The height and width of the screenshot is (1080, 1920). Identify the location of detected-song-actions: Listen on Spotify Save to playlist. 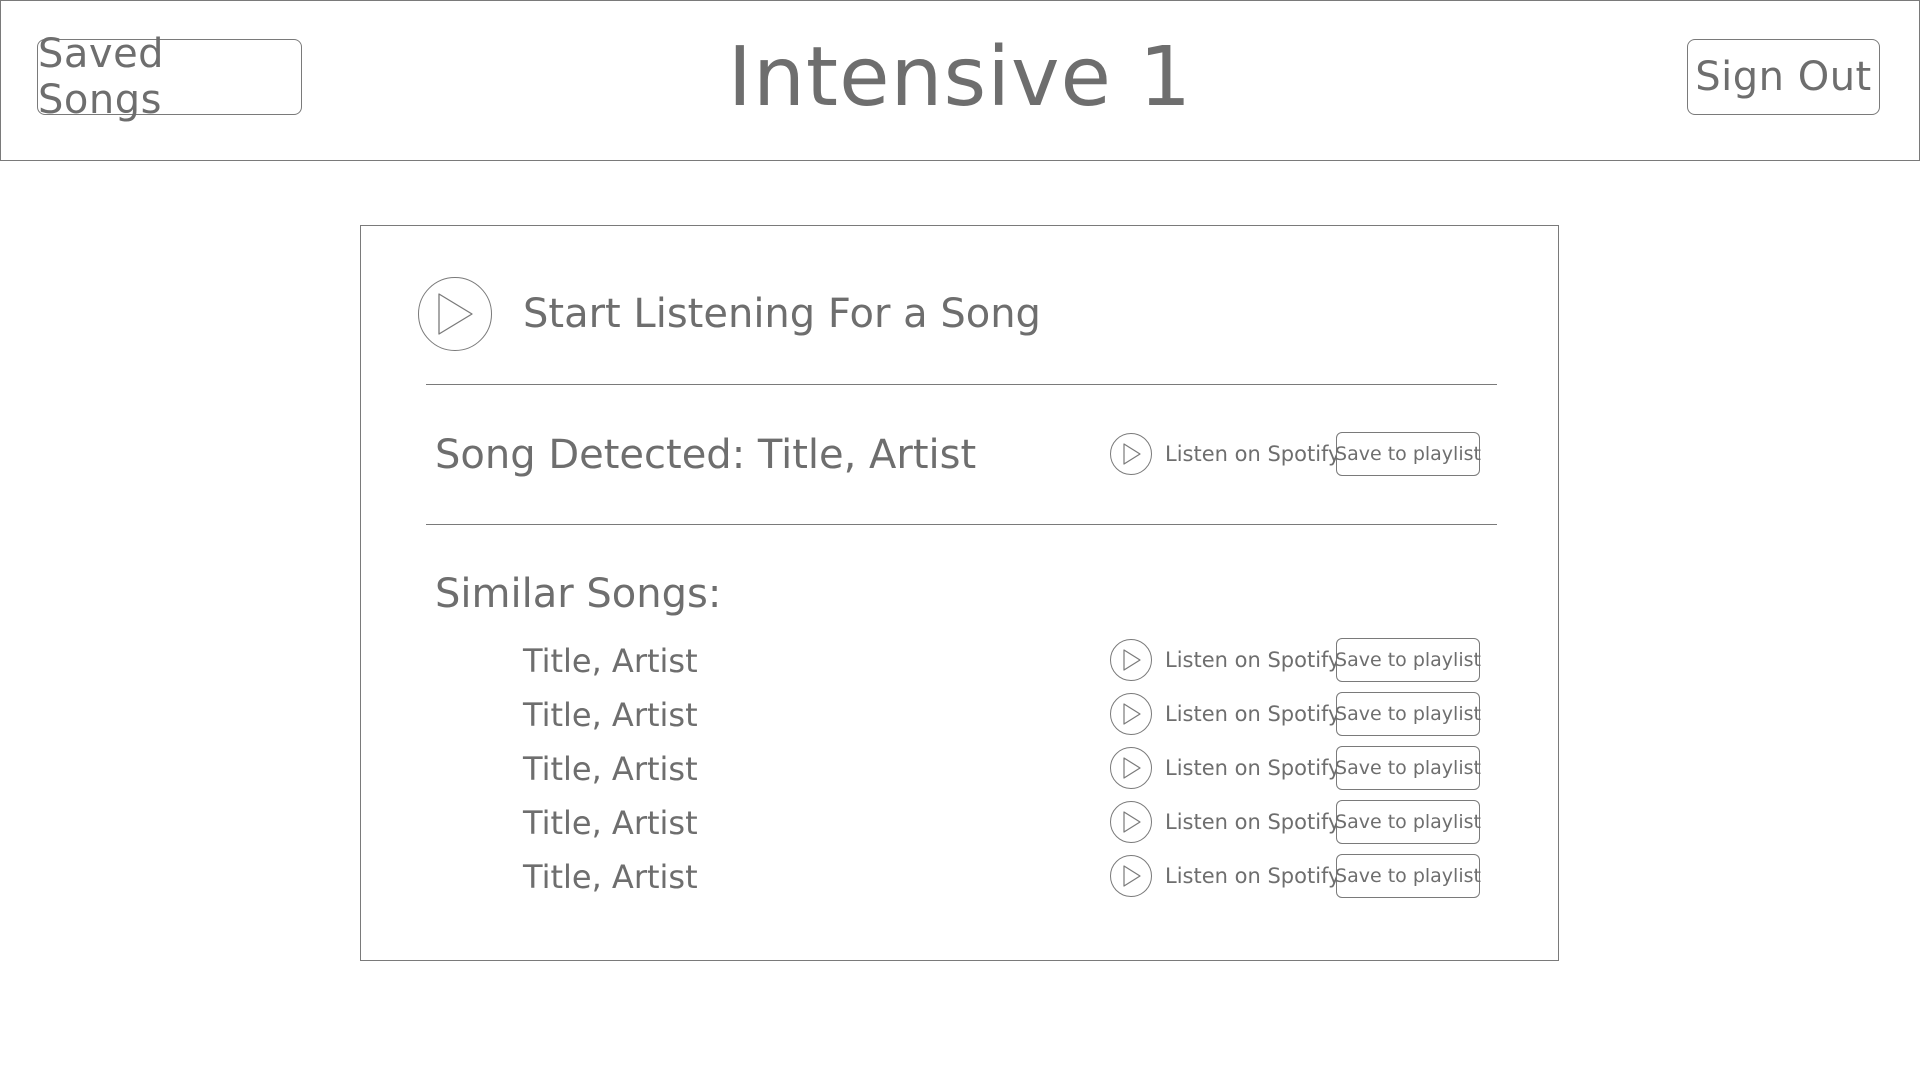
(1295, 454).